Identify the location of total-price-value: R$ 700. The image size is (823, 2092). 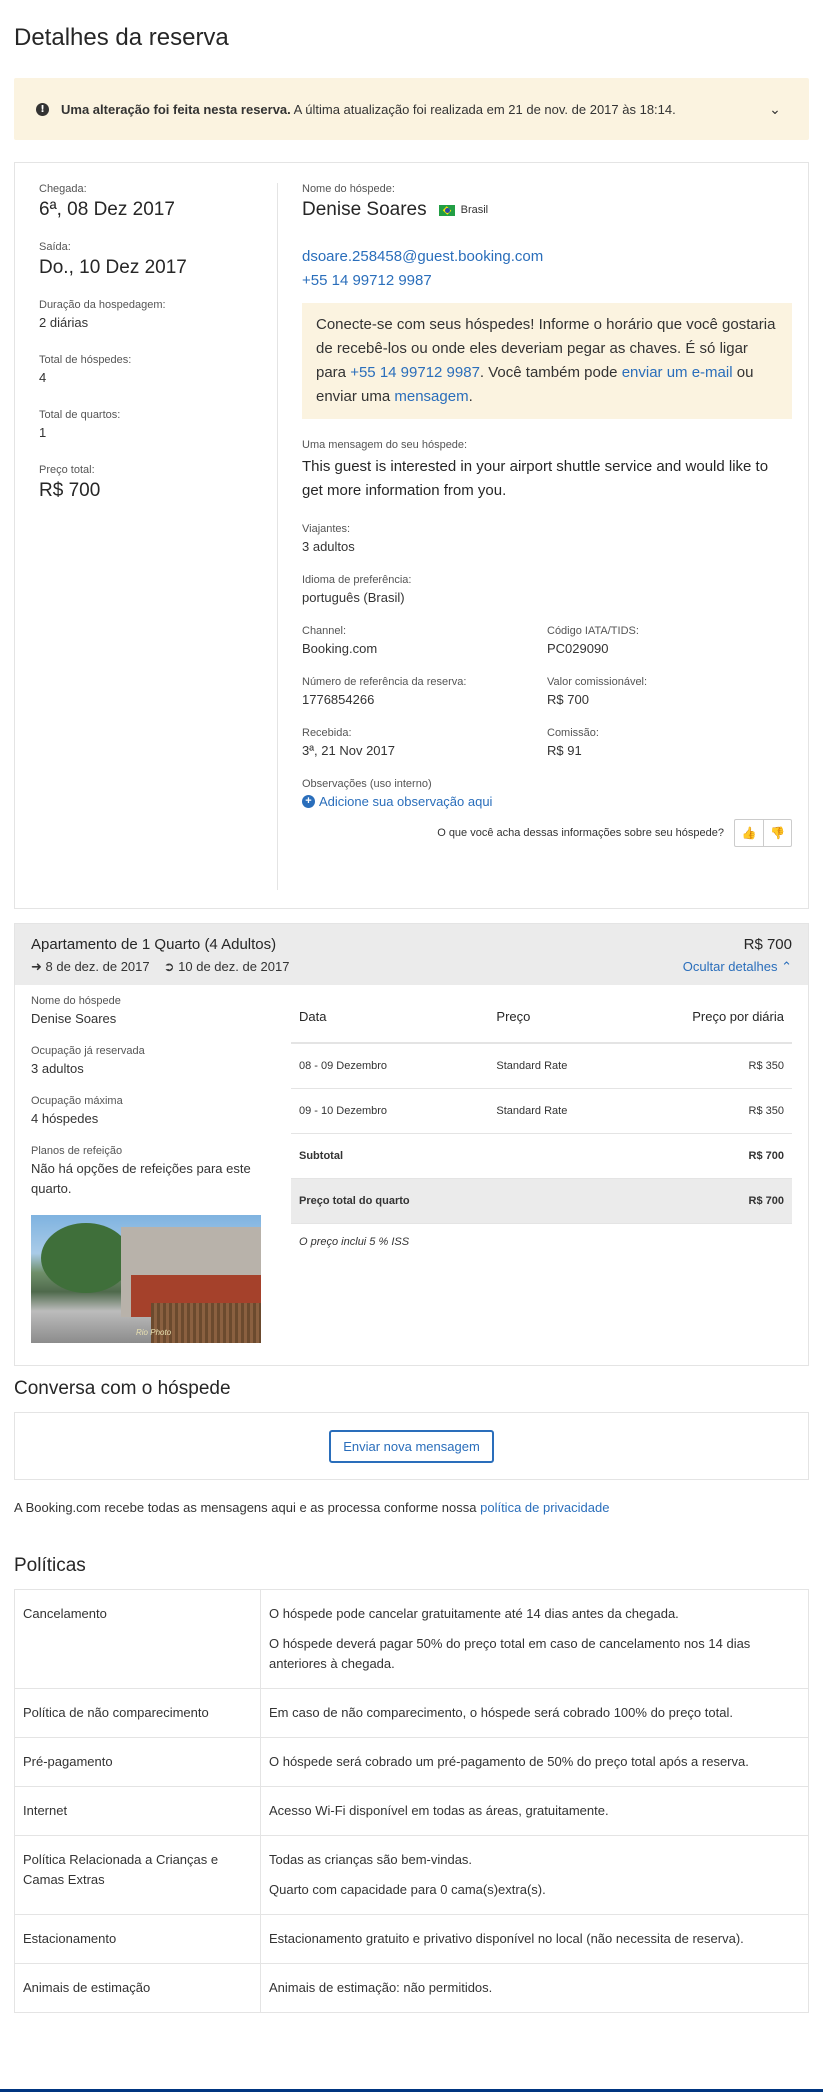
(70, 490).